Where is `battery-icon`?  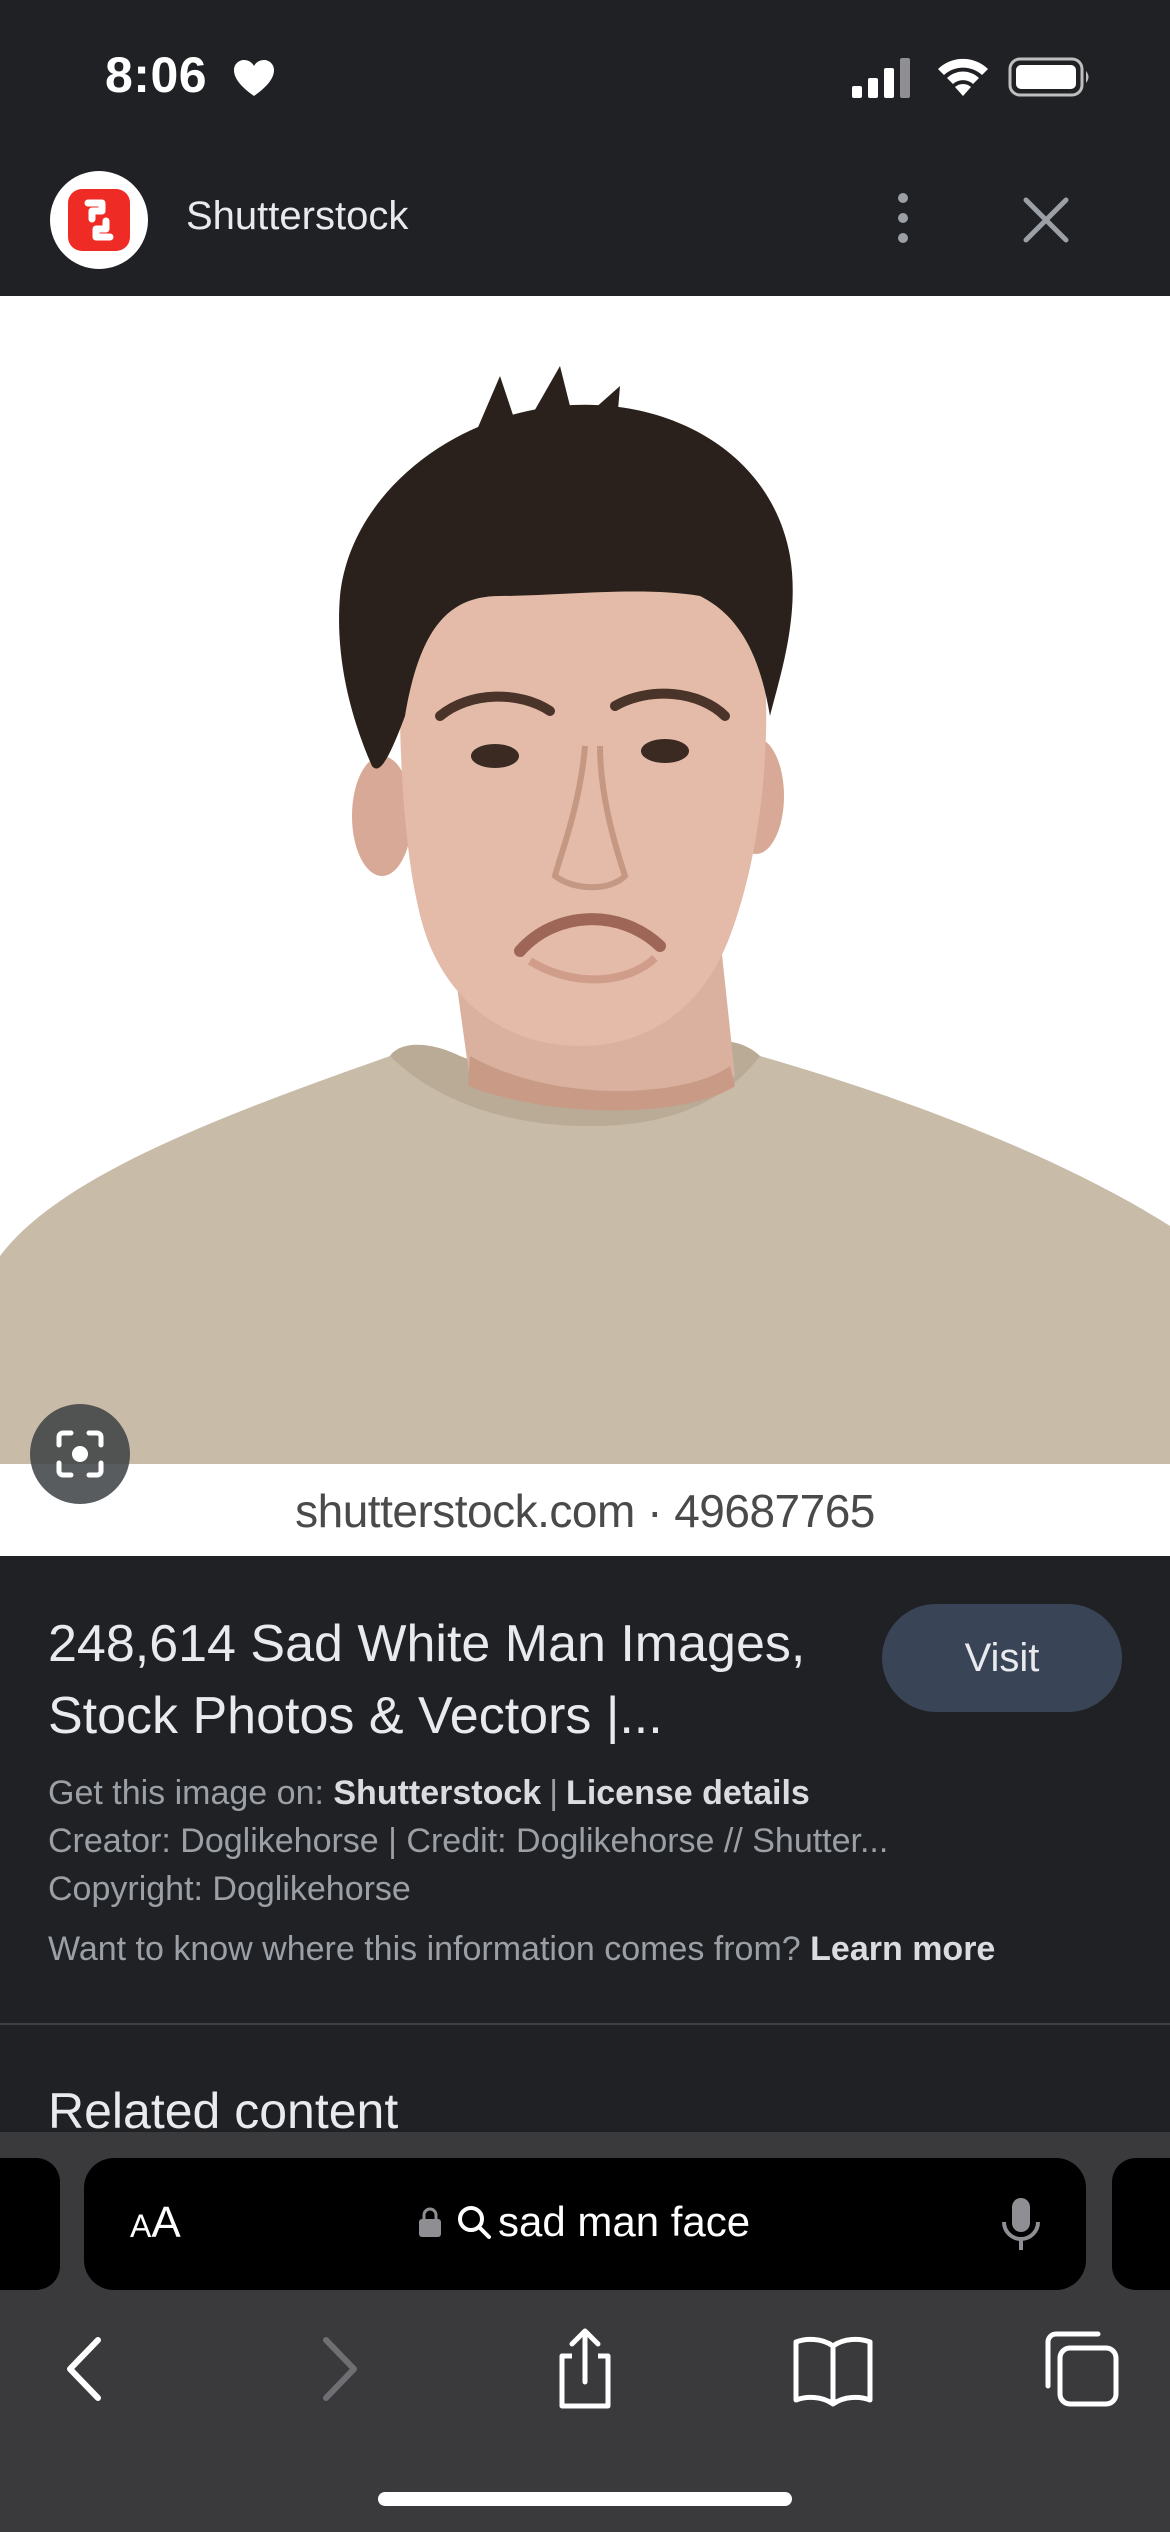 battery-icon is located at coordinates (1048, 77).